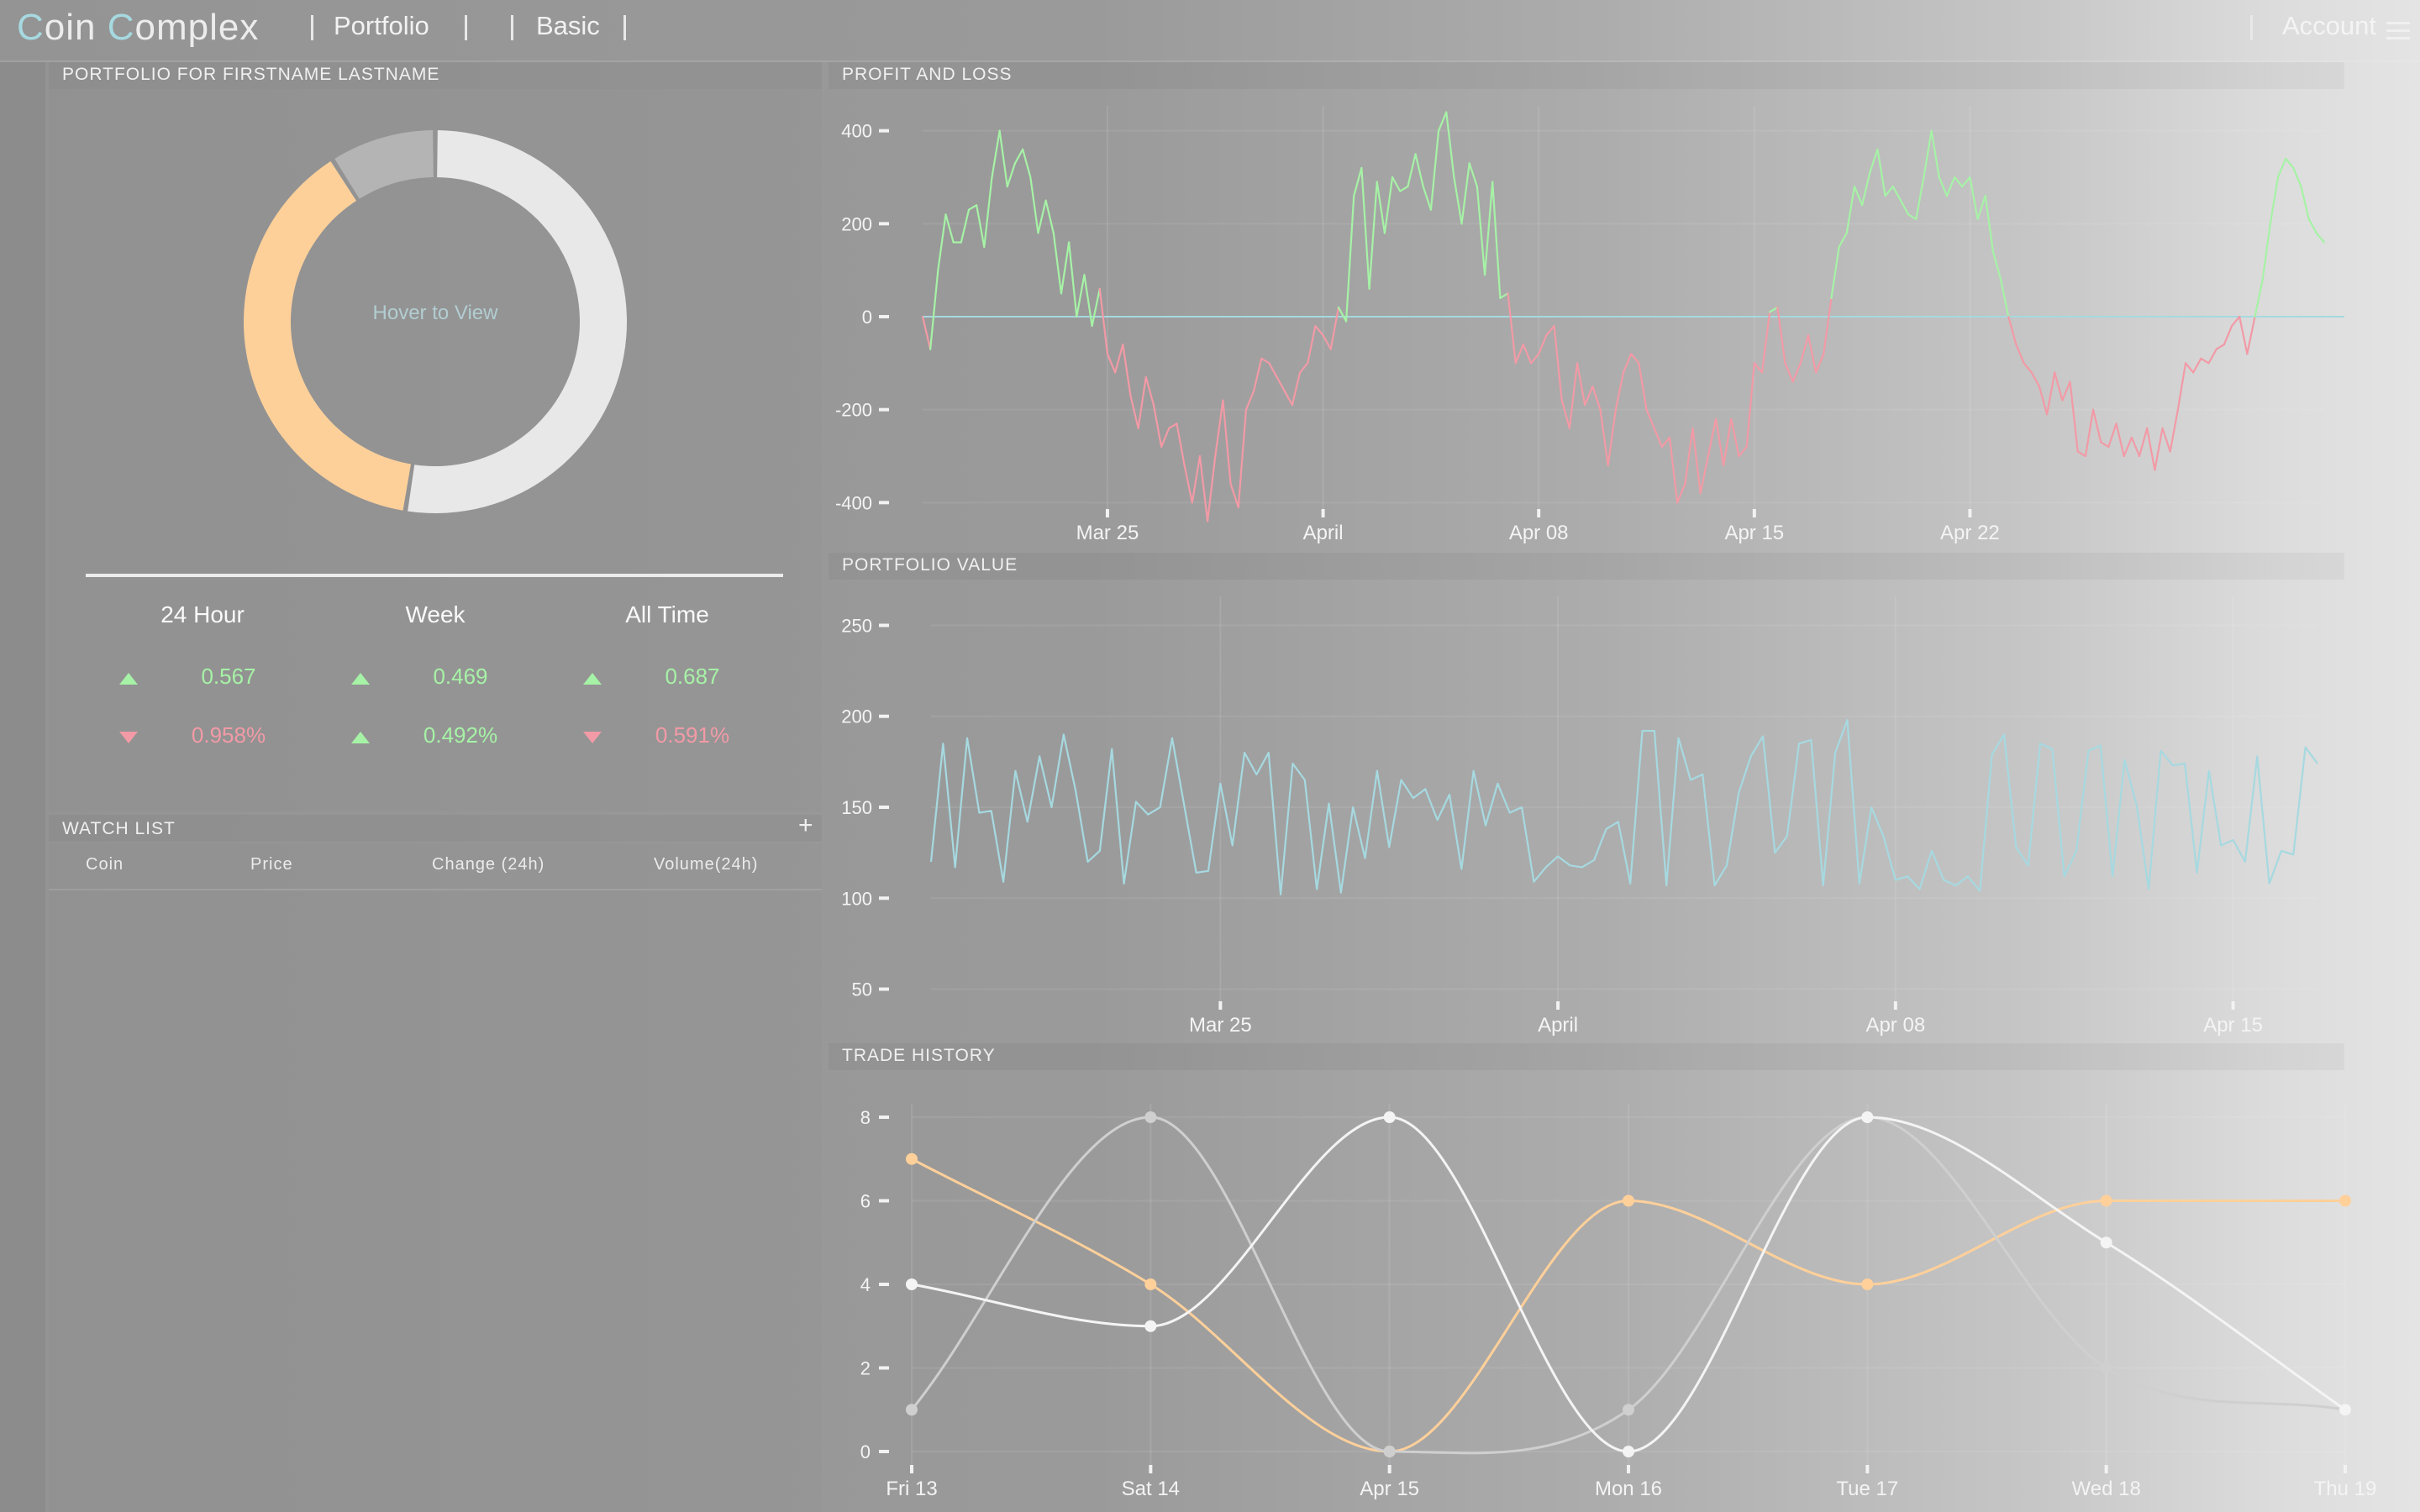 This screenshot has height=1512, width=2420. What do you see at coordinates (461, 735) in the screenshot?
I see `stat-value: 0.492%` at bounding box center [461, 735].